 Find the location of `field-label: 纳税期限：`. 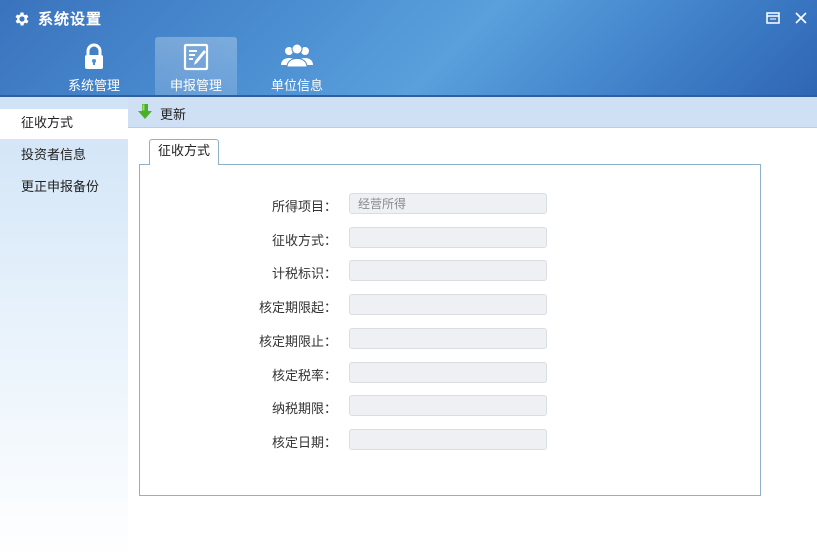

field-label: 纳税期限： is located at coordinates (304, 409).